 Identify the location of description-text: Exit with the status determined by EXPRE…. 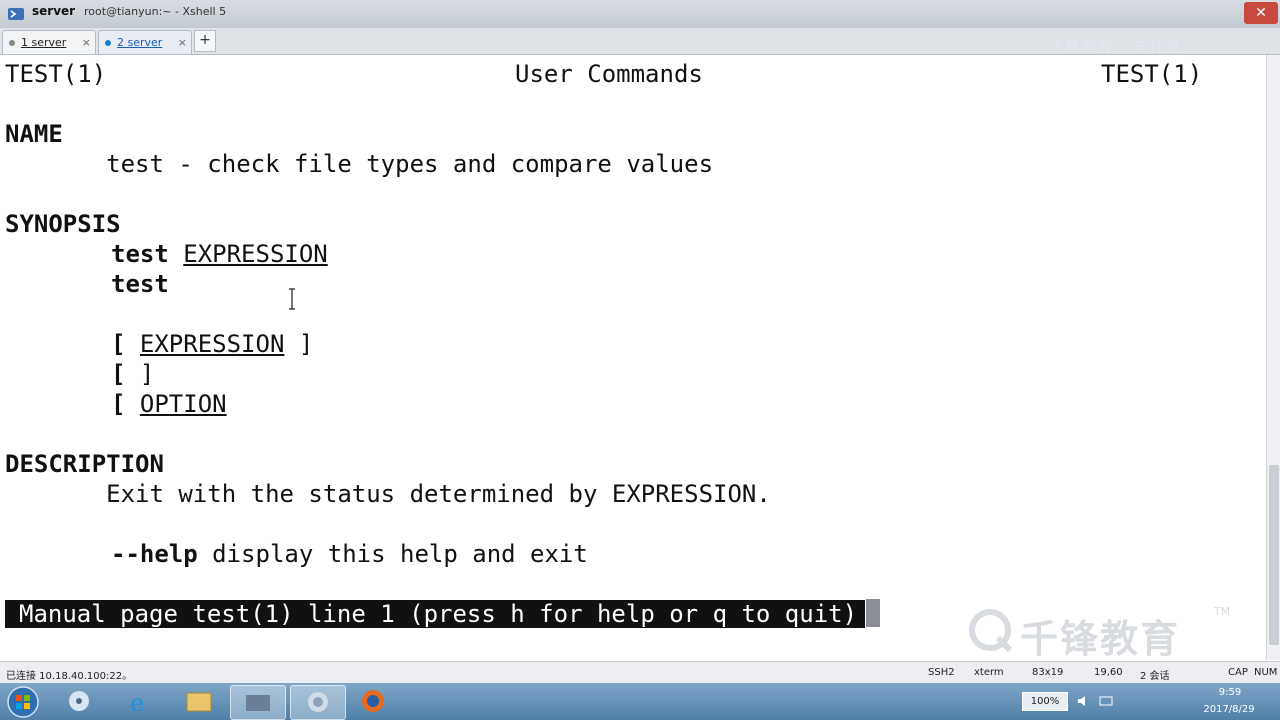
(388, 494).